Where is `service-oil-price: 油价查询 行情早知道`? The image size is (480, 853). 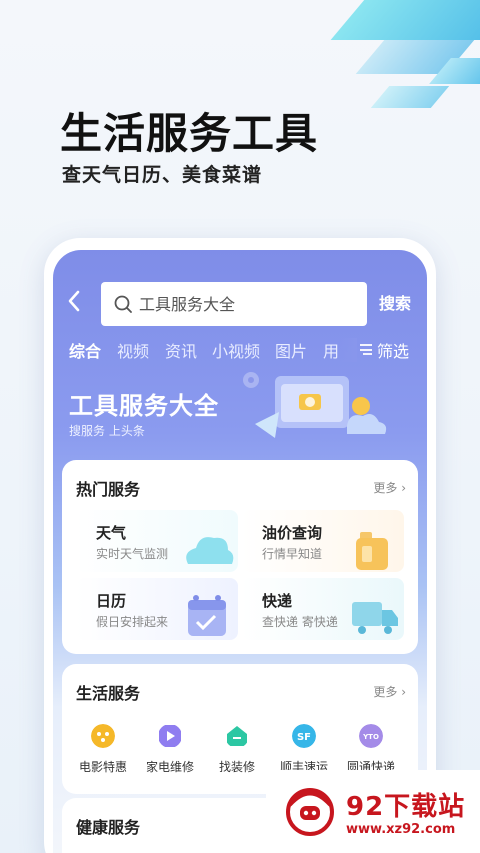 service-oil-price: 油价查询 行情早知道 is located at coordinates (323, 541).